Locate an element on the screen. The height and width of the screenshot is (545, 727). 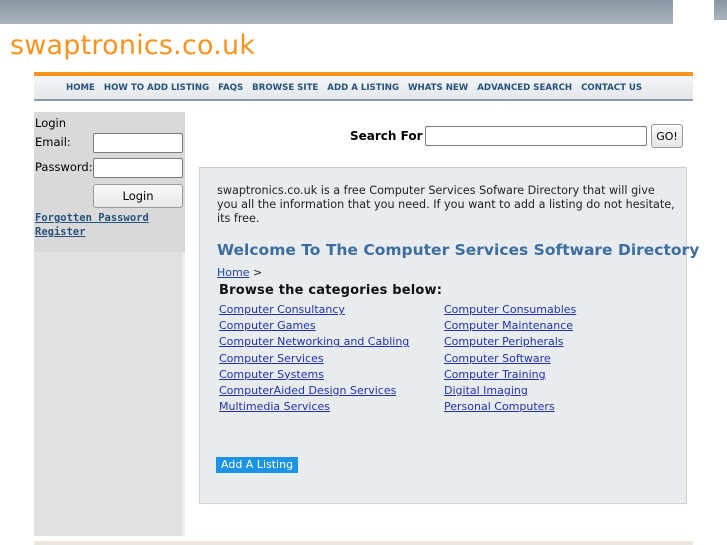
category-link: Computer Services is located at coordinates (314, 359).